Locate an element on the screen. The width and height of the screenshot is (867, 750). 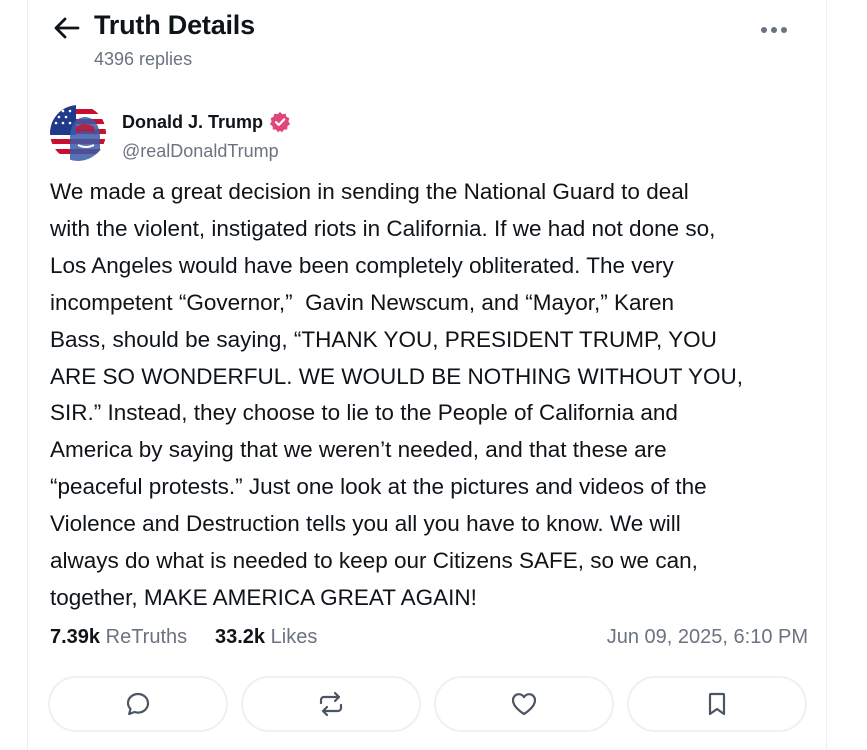
post-actions is located at coordinates (428, 705).